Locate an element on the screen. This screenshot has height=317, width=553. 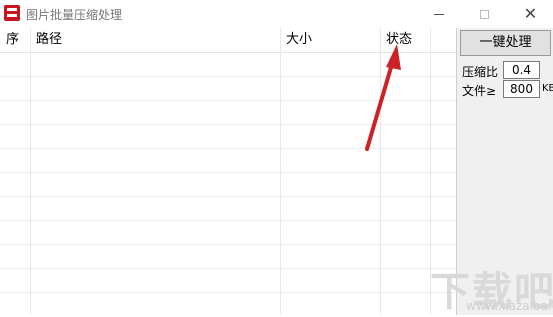
column-header-path: 路径 is located at coordinates (155, 40).